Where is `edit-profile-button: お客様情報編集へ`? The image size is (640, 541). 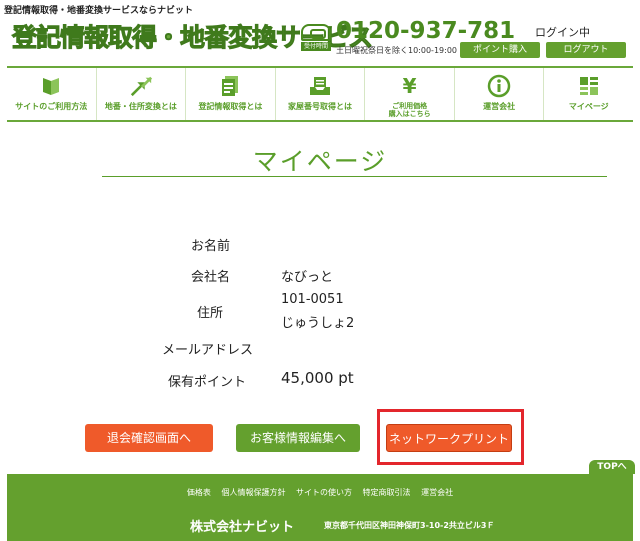
edit-profile-button: お客様情報編集へ is located at coordinates (298, 438).